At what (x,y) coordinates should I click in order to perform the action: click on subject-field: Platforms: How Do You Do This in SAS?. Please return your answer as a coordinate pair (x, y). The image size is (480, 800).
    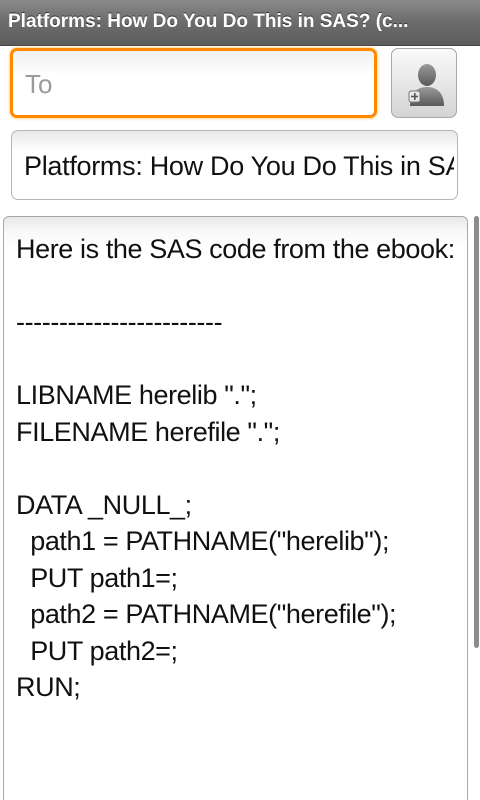
    Looking at the image, I should click on (234, 165).